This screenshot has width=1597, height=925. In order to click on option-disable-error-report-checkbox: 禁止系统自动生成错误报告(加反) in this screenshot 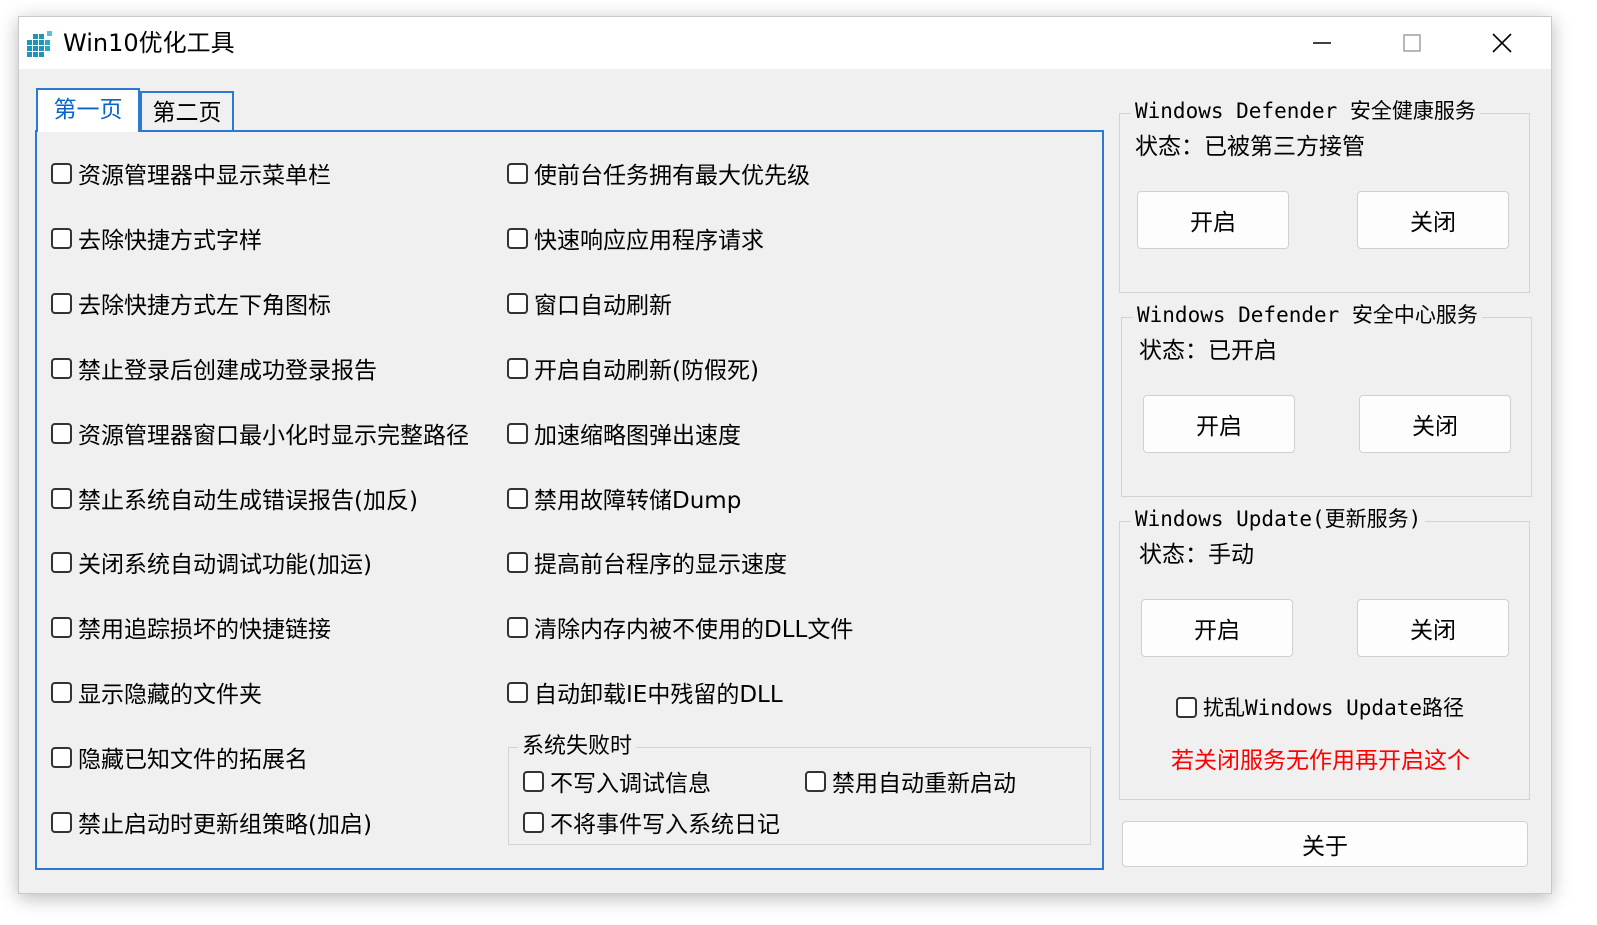, I will do `click(234, 498)`.